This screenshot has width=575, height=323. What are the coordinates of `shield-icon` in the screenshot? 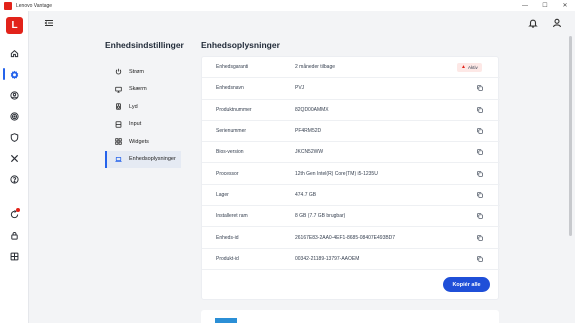 It's located at (14, 137).